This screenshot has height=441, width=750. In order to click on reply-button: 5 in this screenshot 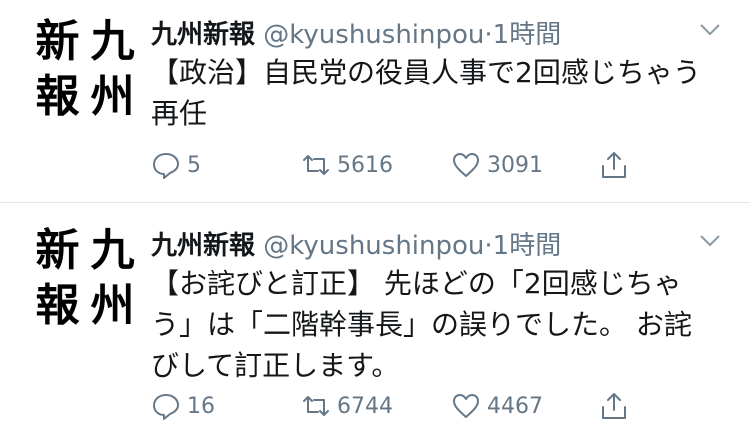, I will do `click(176, 165)`.